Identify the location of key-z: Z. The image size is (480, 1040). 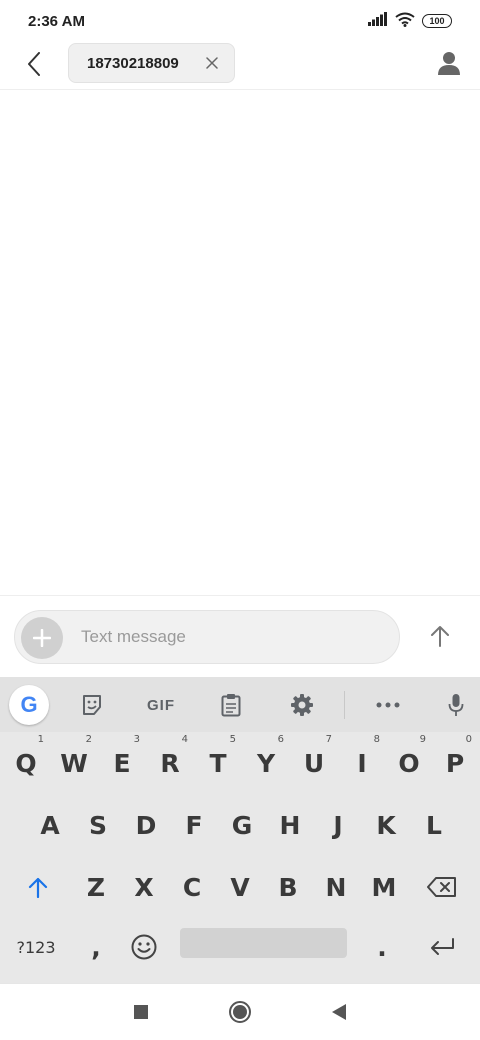
(96, 887).